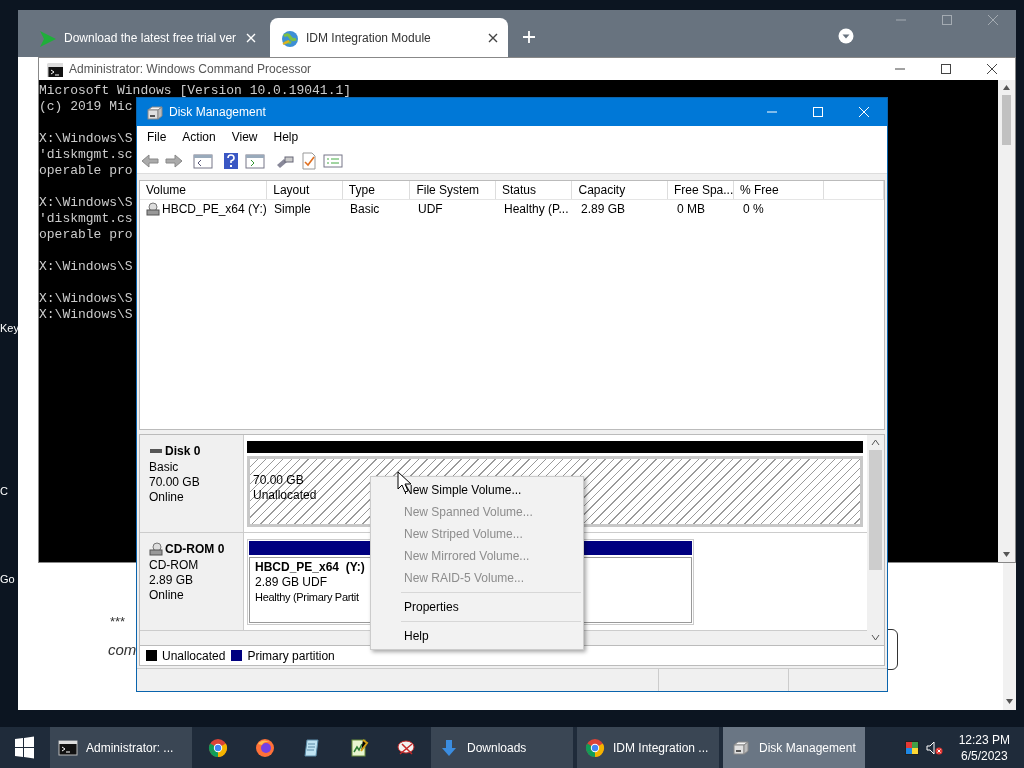  What do you see at coordinates (86, 219) in the screenshot?
I see `console-line: 'diskmgmt.cs` at bounding box center [86, 219].